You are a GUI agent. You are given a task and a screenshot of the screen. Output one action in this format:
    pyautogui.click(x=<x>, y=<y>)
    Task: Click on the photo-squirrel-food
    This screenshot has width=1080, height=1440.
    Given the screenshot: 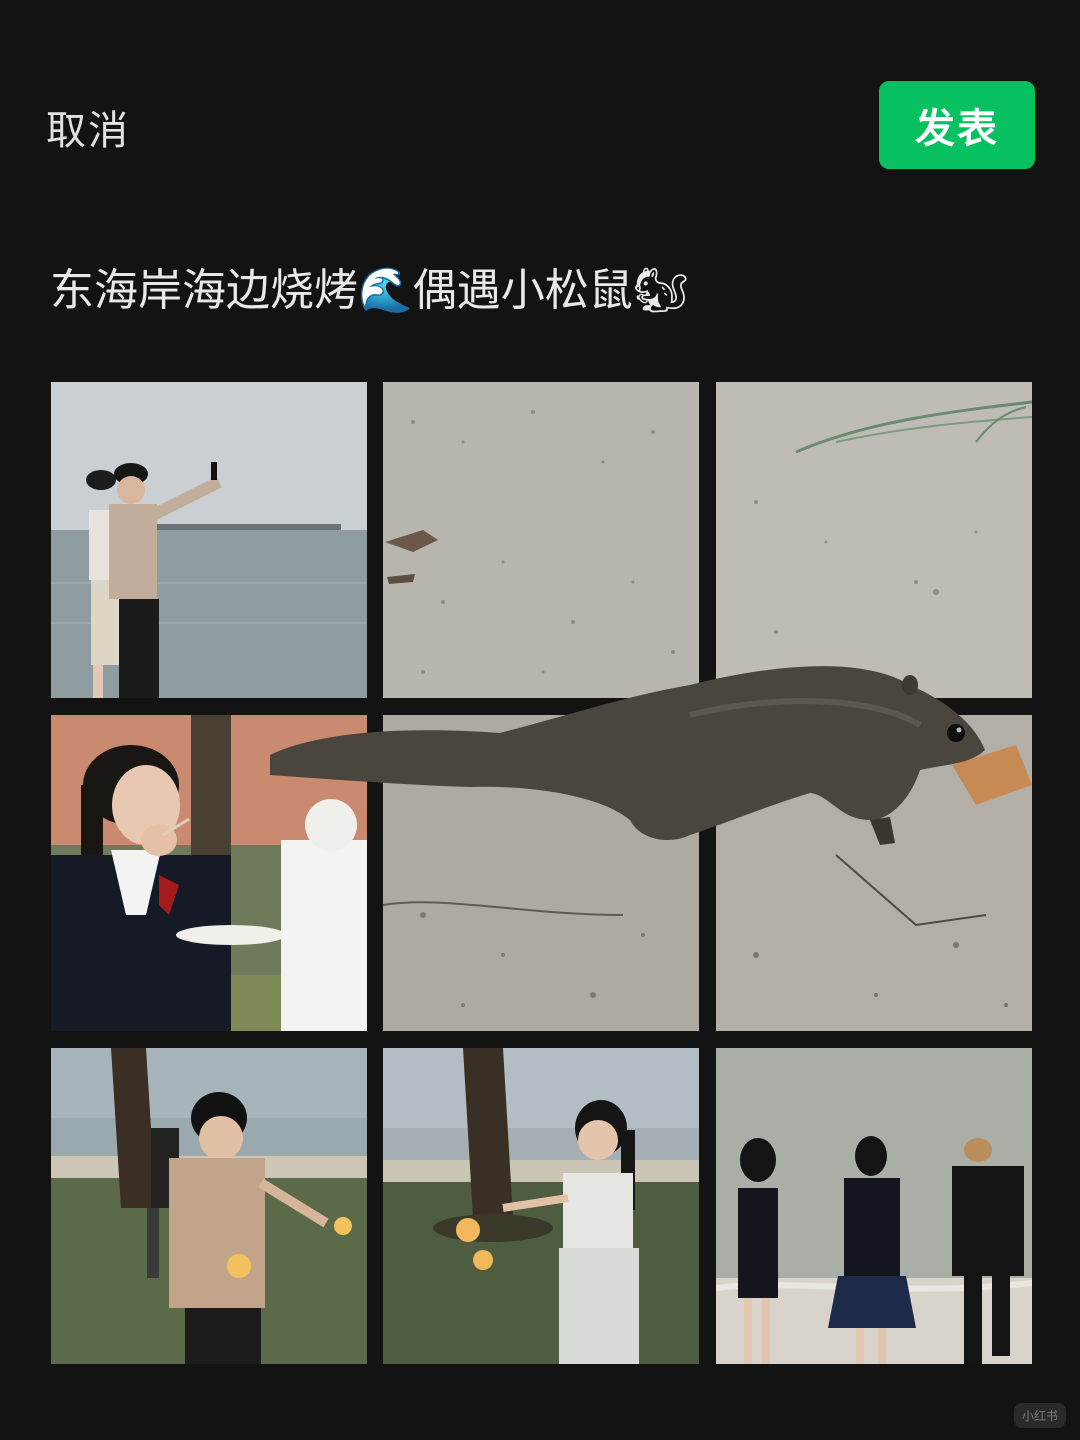 What is the action you would take?
    pyautogui.click(x=874, y=873)
    